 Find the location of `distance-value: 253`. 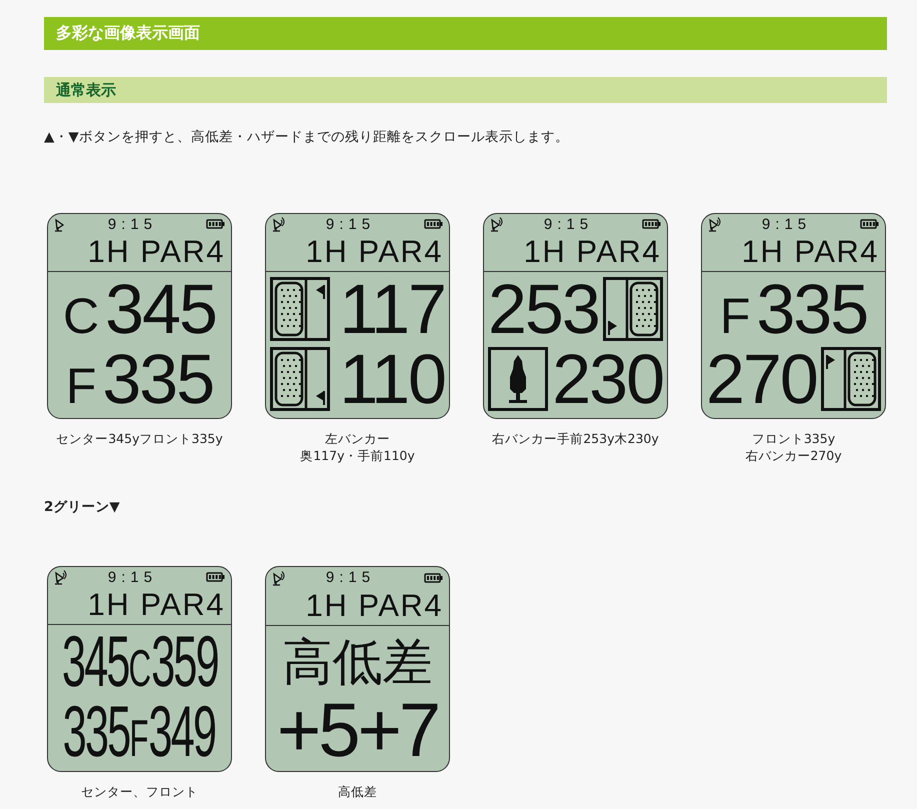

distance-value: 253 is located at coordinates (543, 309).